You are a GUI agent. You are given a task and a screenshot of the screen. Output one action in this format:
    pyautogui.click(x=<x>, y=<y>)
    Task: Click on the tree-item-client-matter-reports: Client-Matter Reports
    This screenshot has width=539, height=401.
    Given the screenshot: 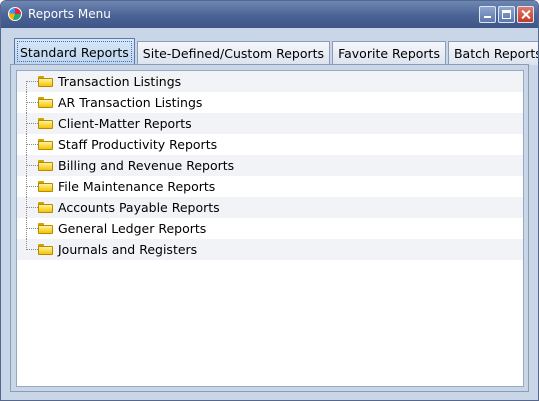 What is the action you would take?
    pyautogui.click(x=270, y=123)
    